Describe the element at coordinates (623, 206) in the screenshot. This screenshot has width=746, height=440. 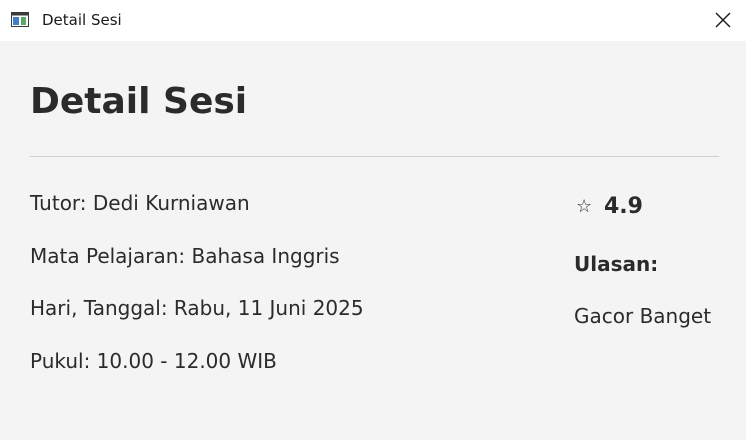
I see `rating-value: 4.9` at that location.